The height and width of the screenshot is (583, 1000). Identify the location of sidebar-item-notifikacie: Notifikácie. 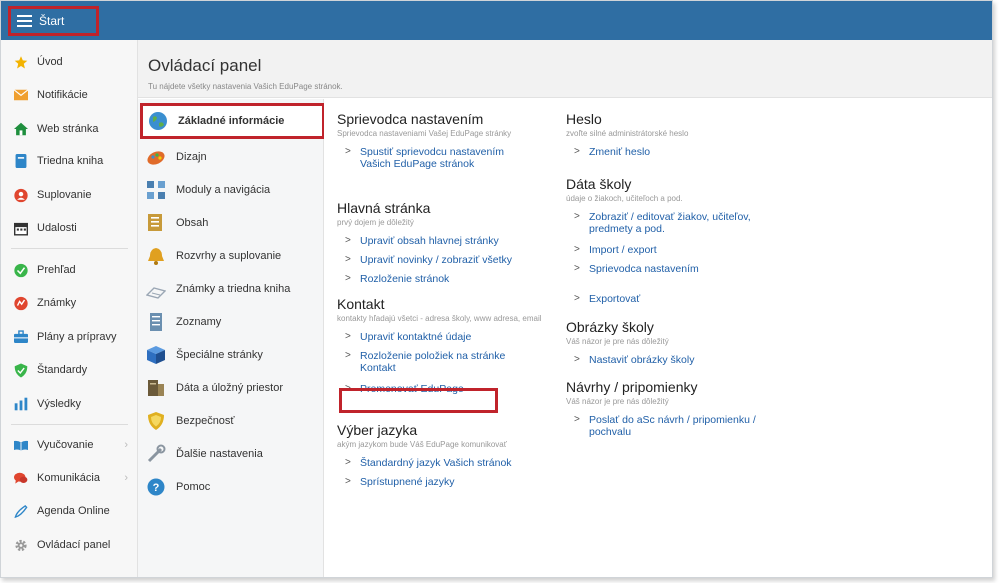
(69, 95).